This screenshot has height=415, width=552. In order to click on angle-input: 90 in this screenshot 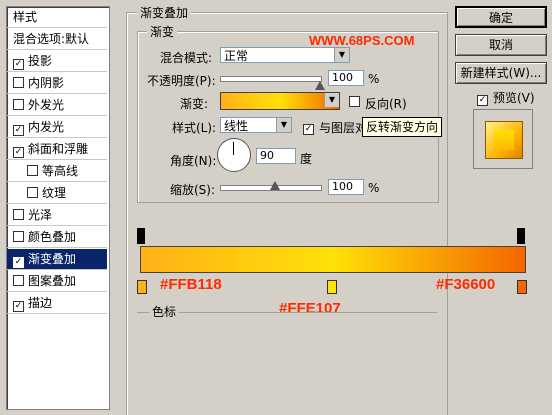, I will do `click(276, 156)`.